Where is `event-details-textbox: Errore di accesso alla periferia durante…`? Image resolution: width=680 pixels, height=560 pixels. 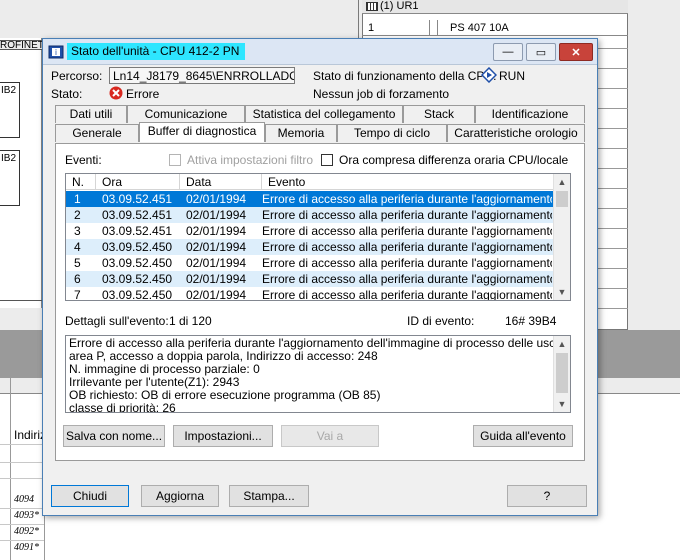 event-details-textbox: Errore di accesso alla periferia durante… is located at coordinates (318, 374).